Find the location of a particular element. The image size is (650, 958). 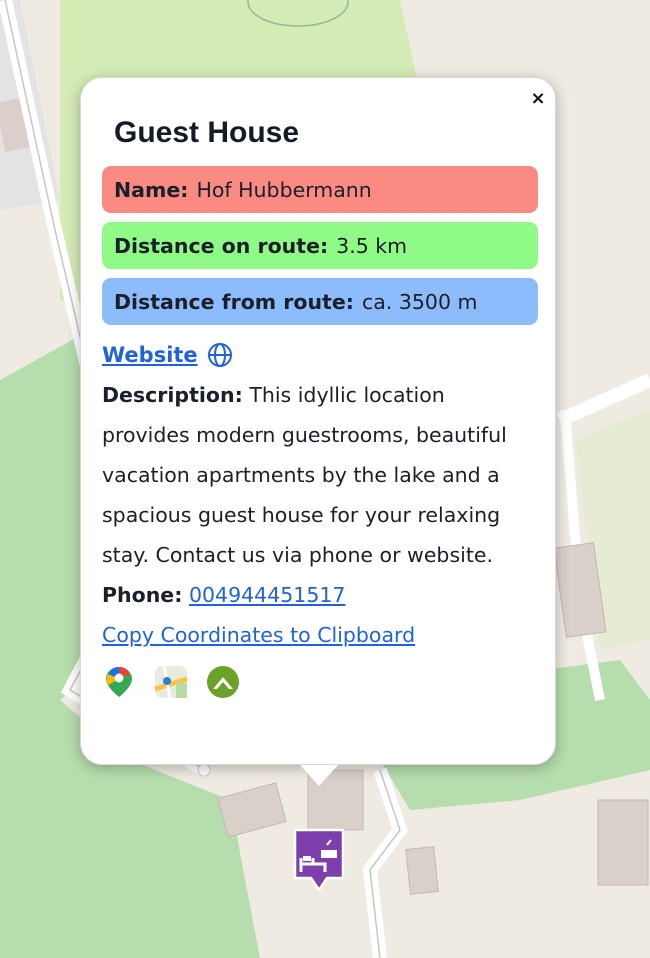

distance-on-route-label: Distance on route: is located at coordinates (221, 245).